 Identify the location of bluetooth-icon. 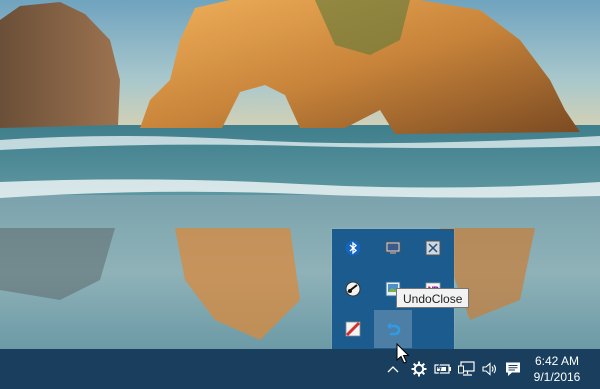
(353, 248).